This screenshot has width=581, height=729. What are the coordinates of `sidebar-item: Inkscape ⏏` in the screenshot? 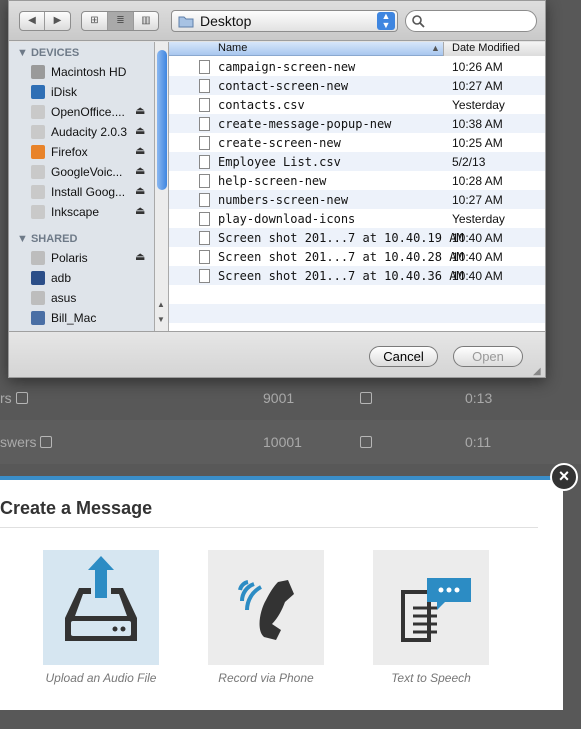 It's located at (91, 212).